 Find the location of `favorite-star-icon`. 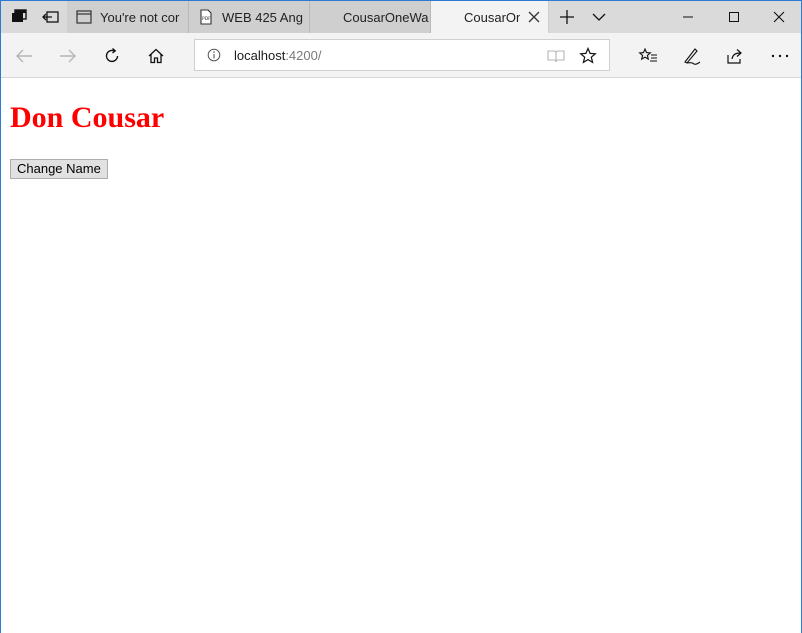

favorite-star-icon is located at coordinates (588, 56).